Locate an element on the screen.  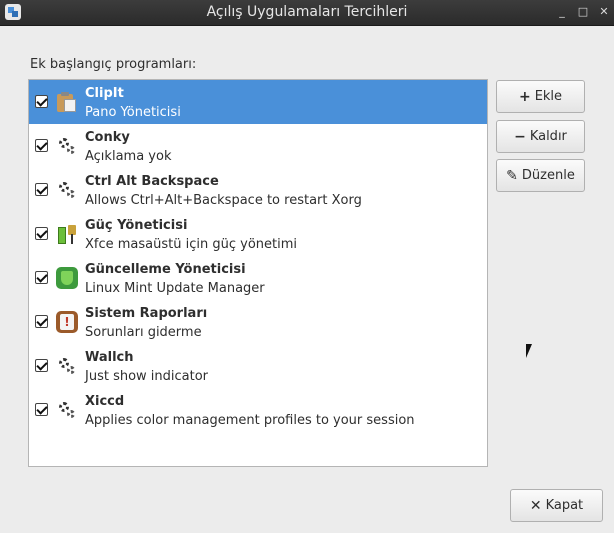
program-description: Pano Yöneticisi is located at coordinates (133, 112).